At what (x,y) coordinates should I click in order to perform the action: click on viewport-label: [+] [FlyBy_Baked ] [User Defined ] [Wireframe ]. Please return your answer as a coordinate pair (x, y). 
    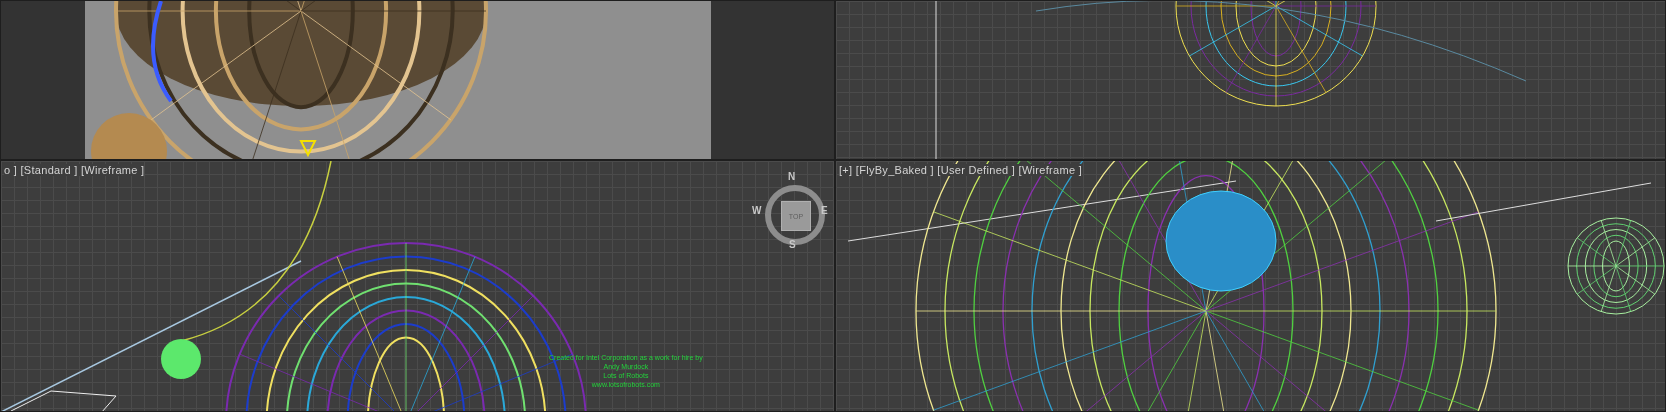
    Looking at the image, I should click on (961, 170).